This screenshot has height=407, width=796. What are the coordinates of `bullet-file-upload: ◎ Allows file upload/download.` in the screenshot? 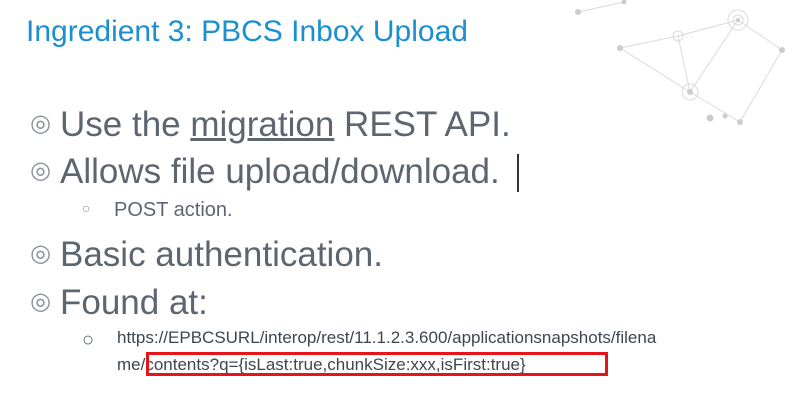 It's located at (265, 171).